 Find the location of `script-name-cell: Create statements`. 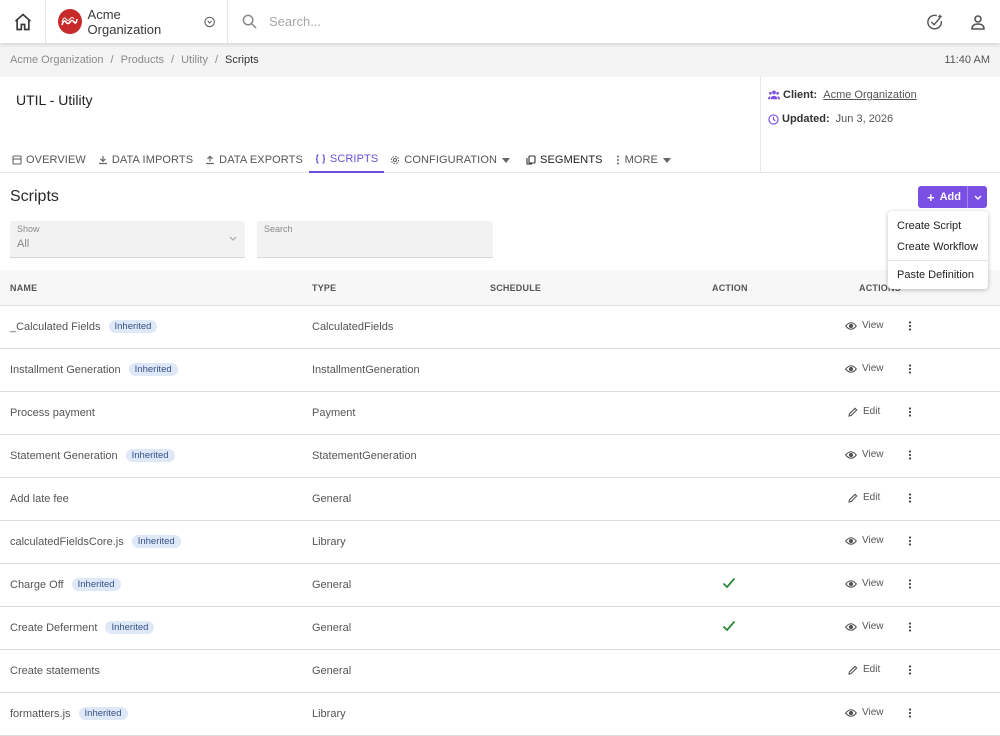

script-name-cell: Create statements is located at coordinates (55, 671).